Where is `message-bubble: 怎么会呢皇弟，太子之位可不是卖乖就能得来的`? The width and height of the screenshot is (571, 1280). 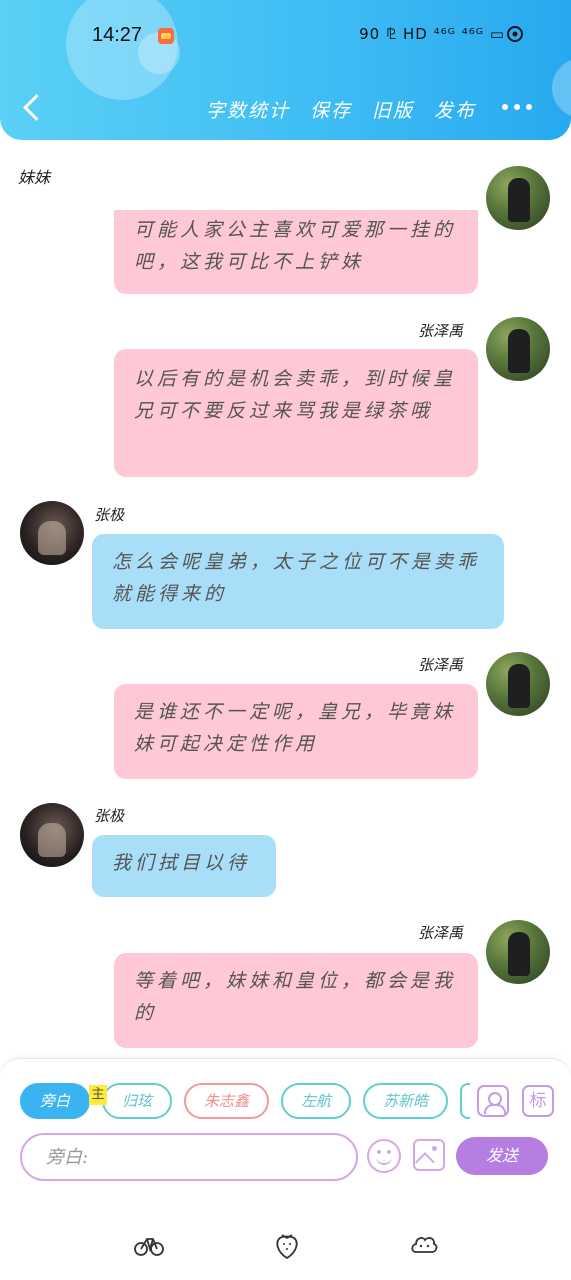 message-bubble: 怎么会呢皇弟，太子之位可不是卖乖就能得来的 is located at coordinates (298, 581).